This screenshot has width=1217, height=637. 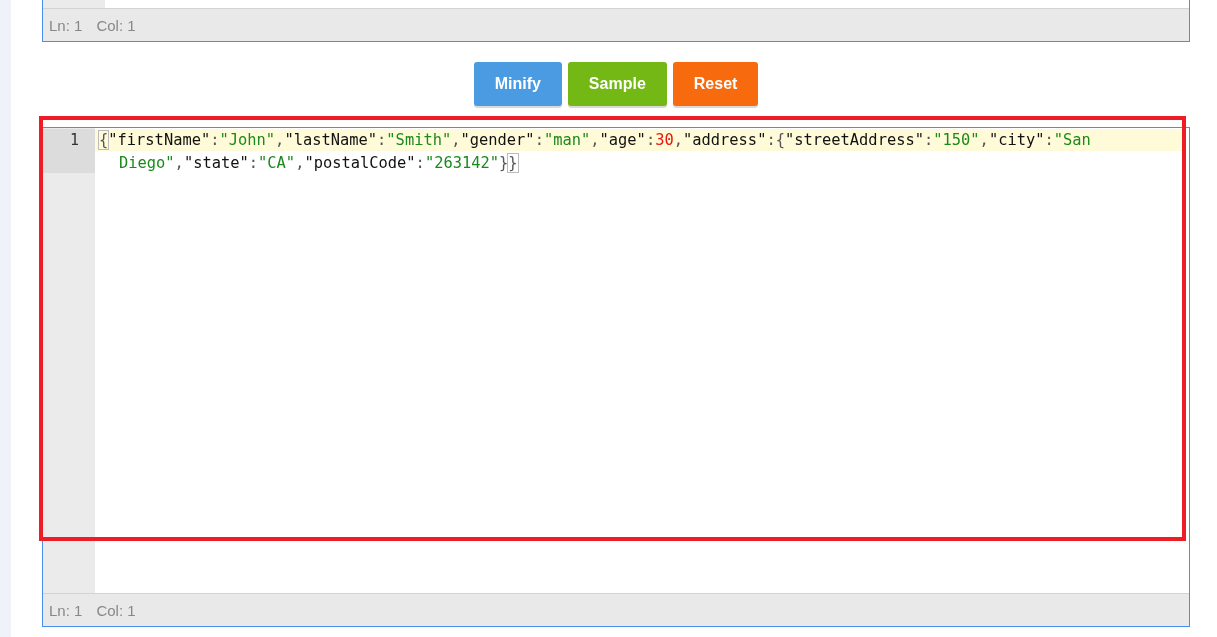 What do you see at coordinates (517, 84) in the screenshot?
I see `action-button: Minify` at bounding box center [517, 84].